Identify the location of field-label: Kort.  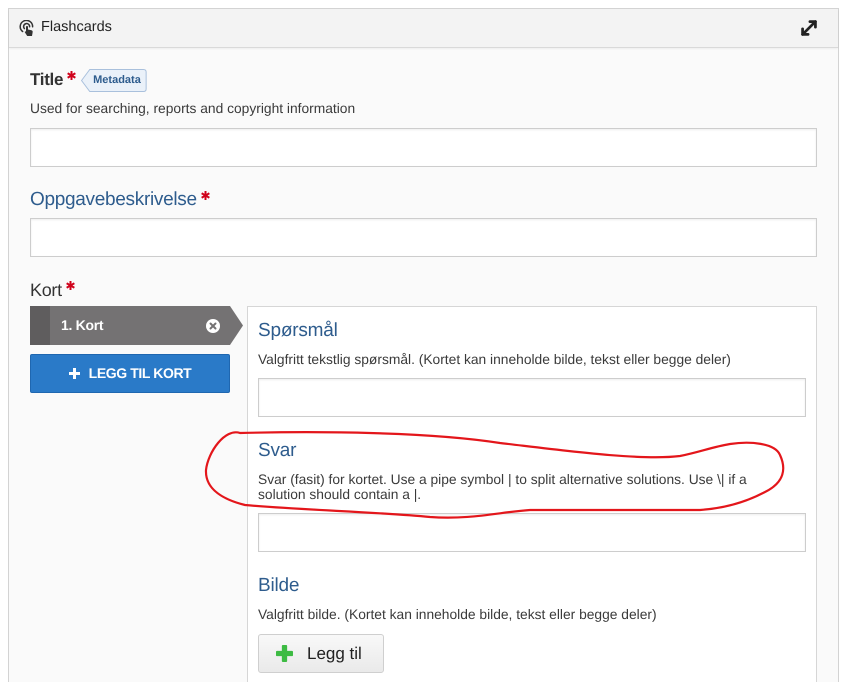
(46, 290).